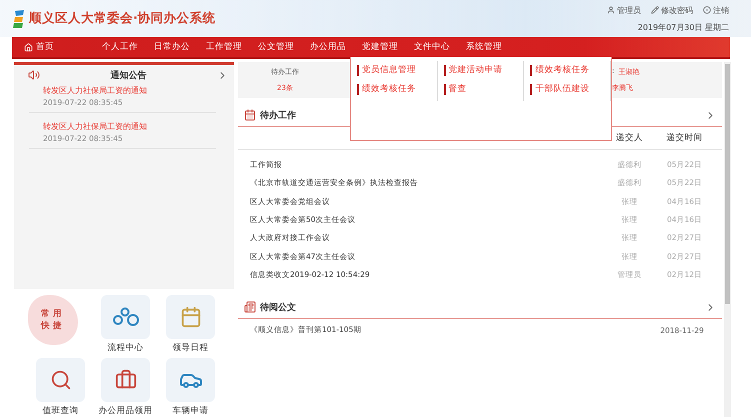 The width and height of the screenshot is (751, 417). Describe the element at coordinates (278, 115) in the screenshot. I see `section-title: 待办工作` at that location.